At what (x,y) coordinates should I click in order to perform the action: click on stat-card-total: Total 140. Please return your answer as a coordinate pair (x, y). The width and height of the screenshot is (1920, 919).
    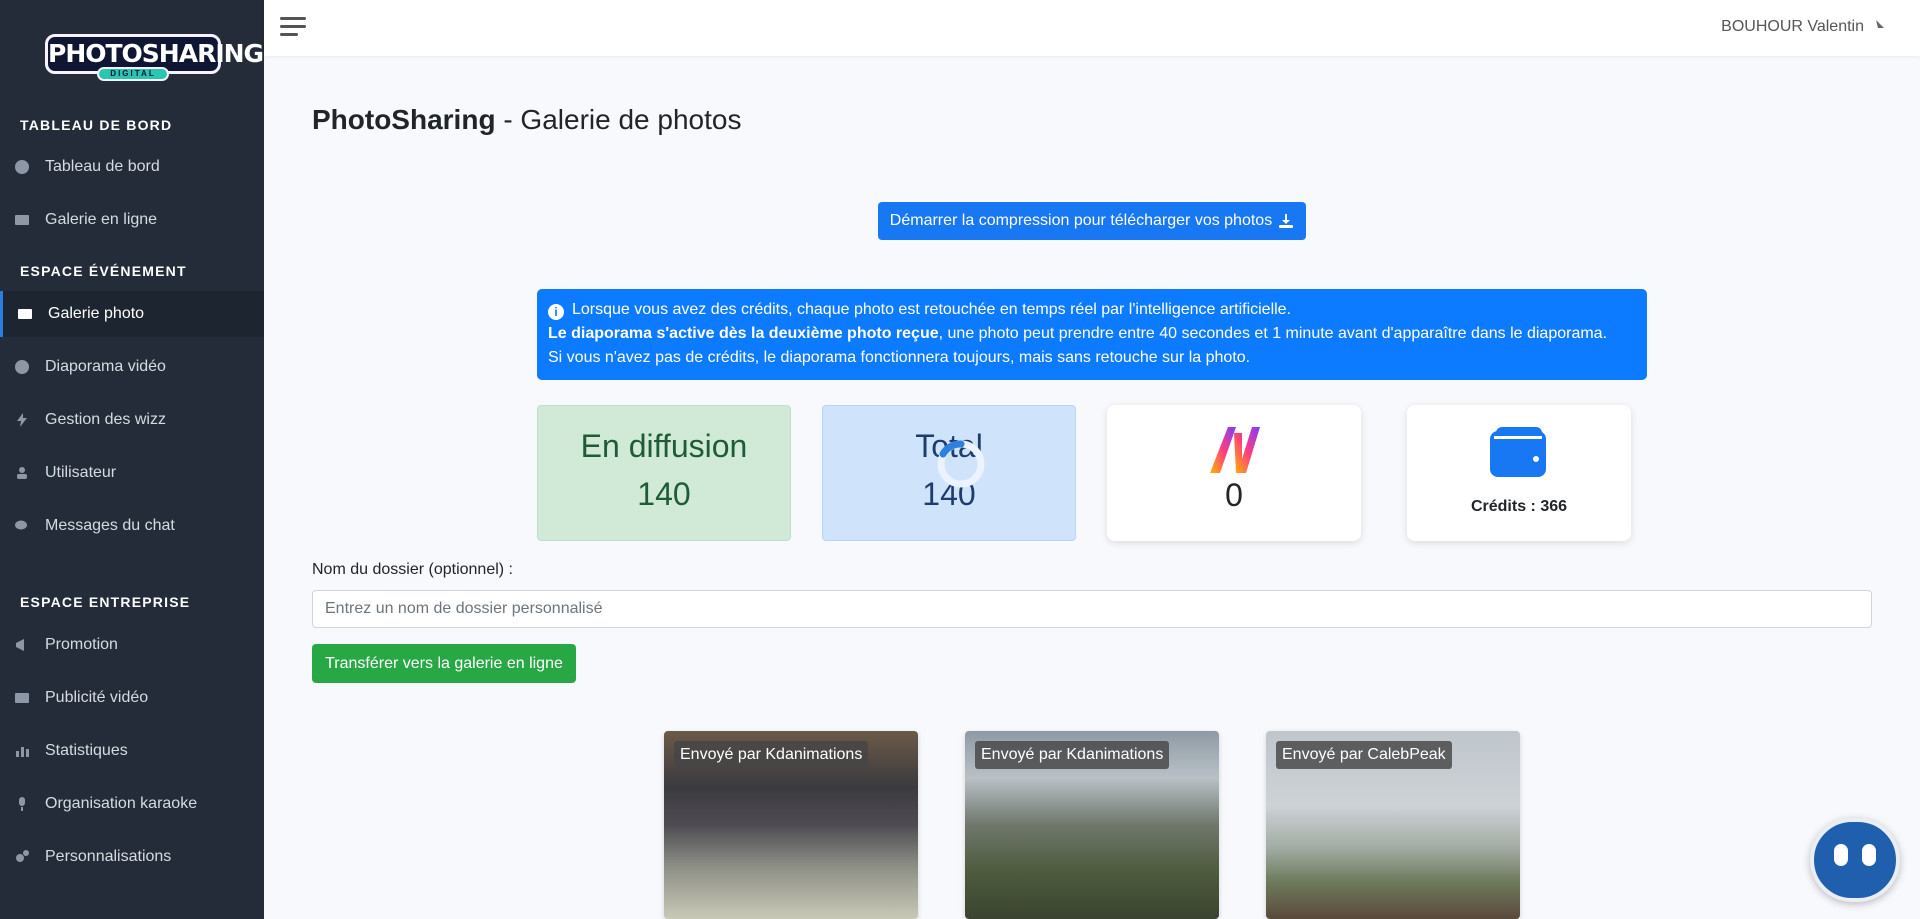
    Looking at the image, I should click on (949, 473).